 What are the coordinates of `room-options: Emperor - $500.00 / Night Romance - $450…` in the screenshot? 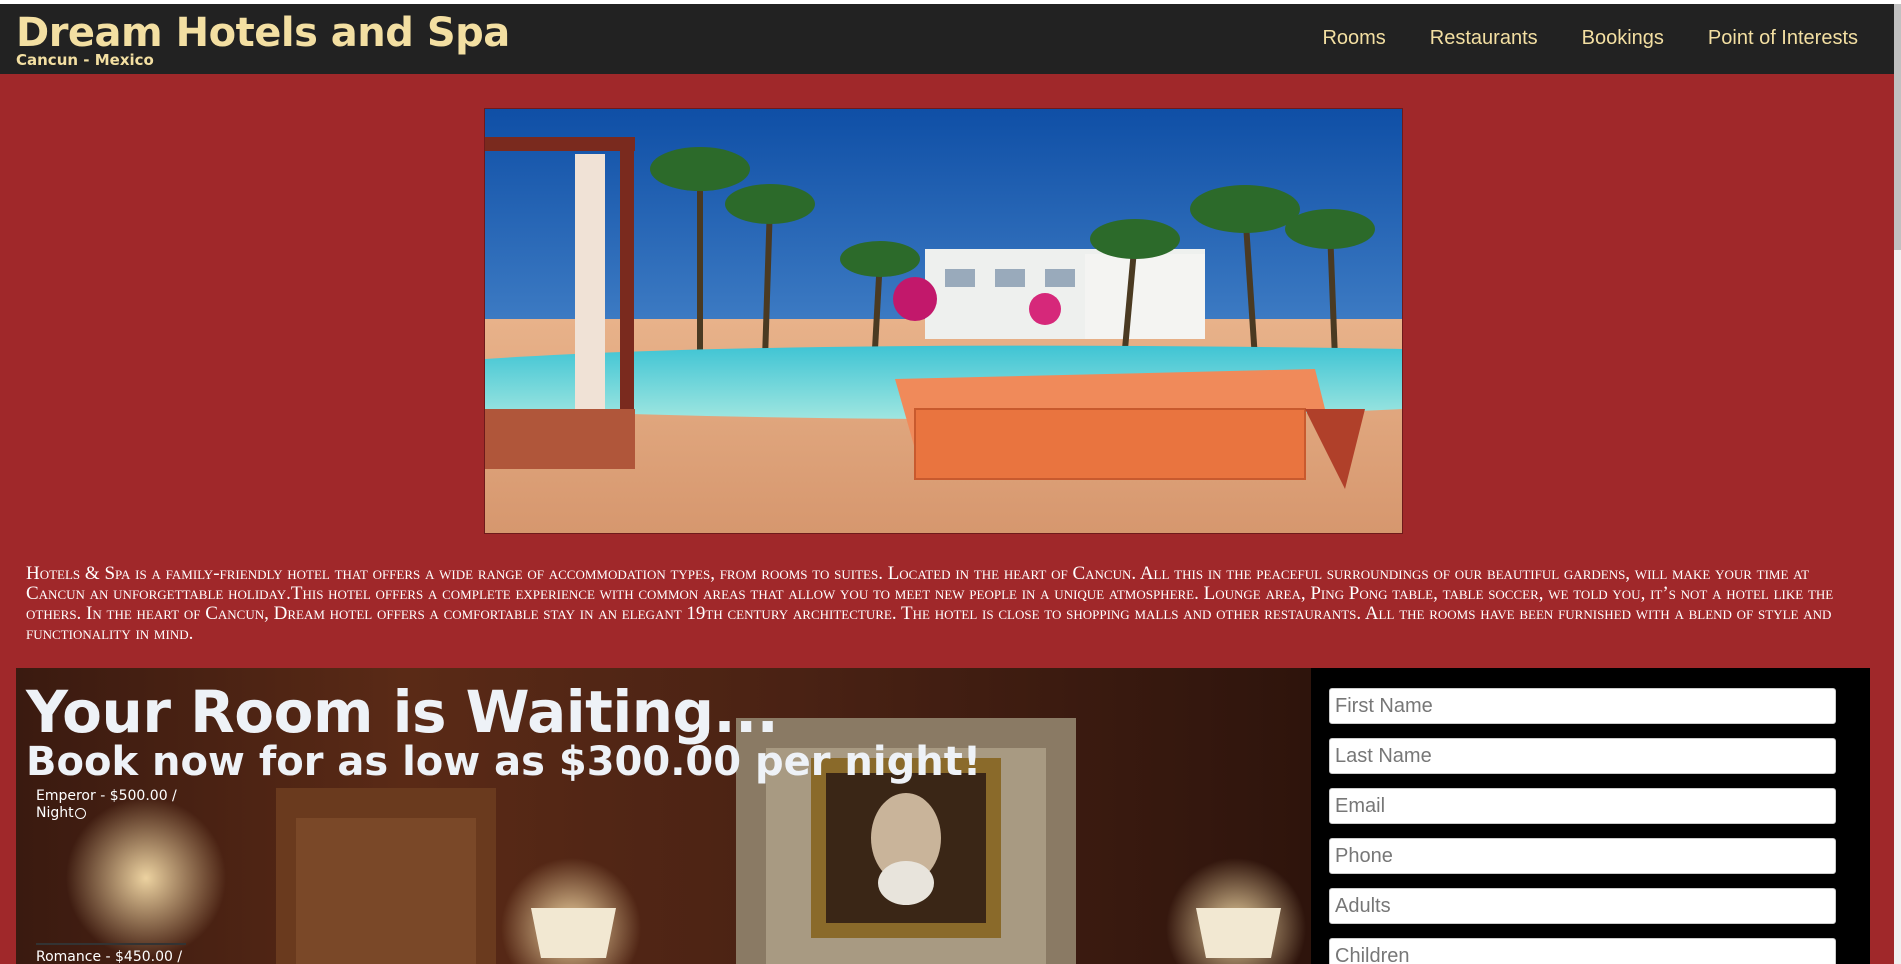 It's located at (116, 876).